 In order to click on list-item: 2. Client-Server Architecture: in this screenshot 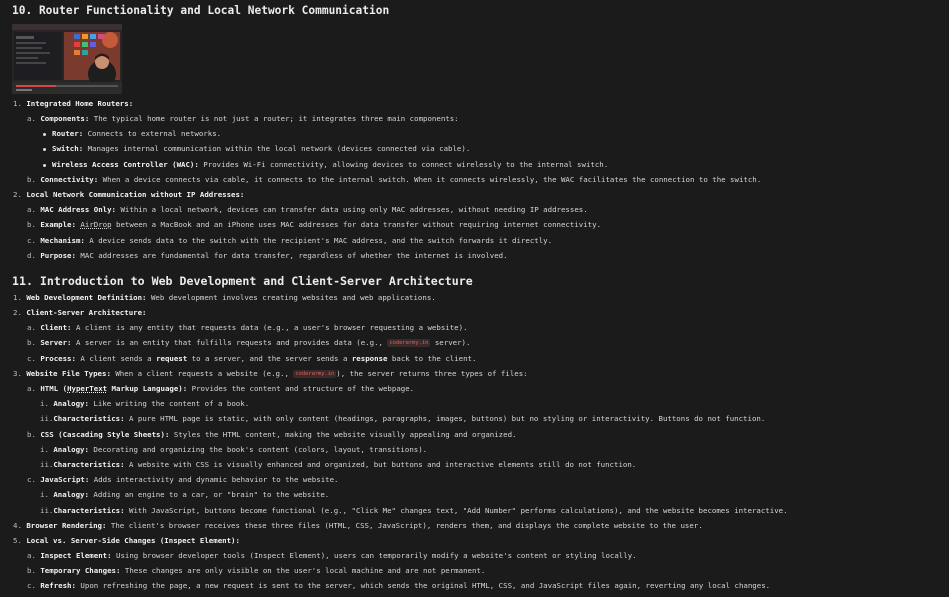, I will do `click(80, 313)`.